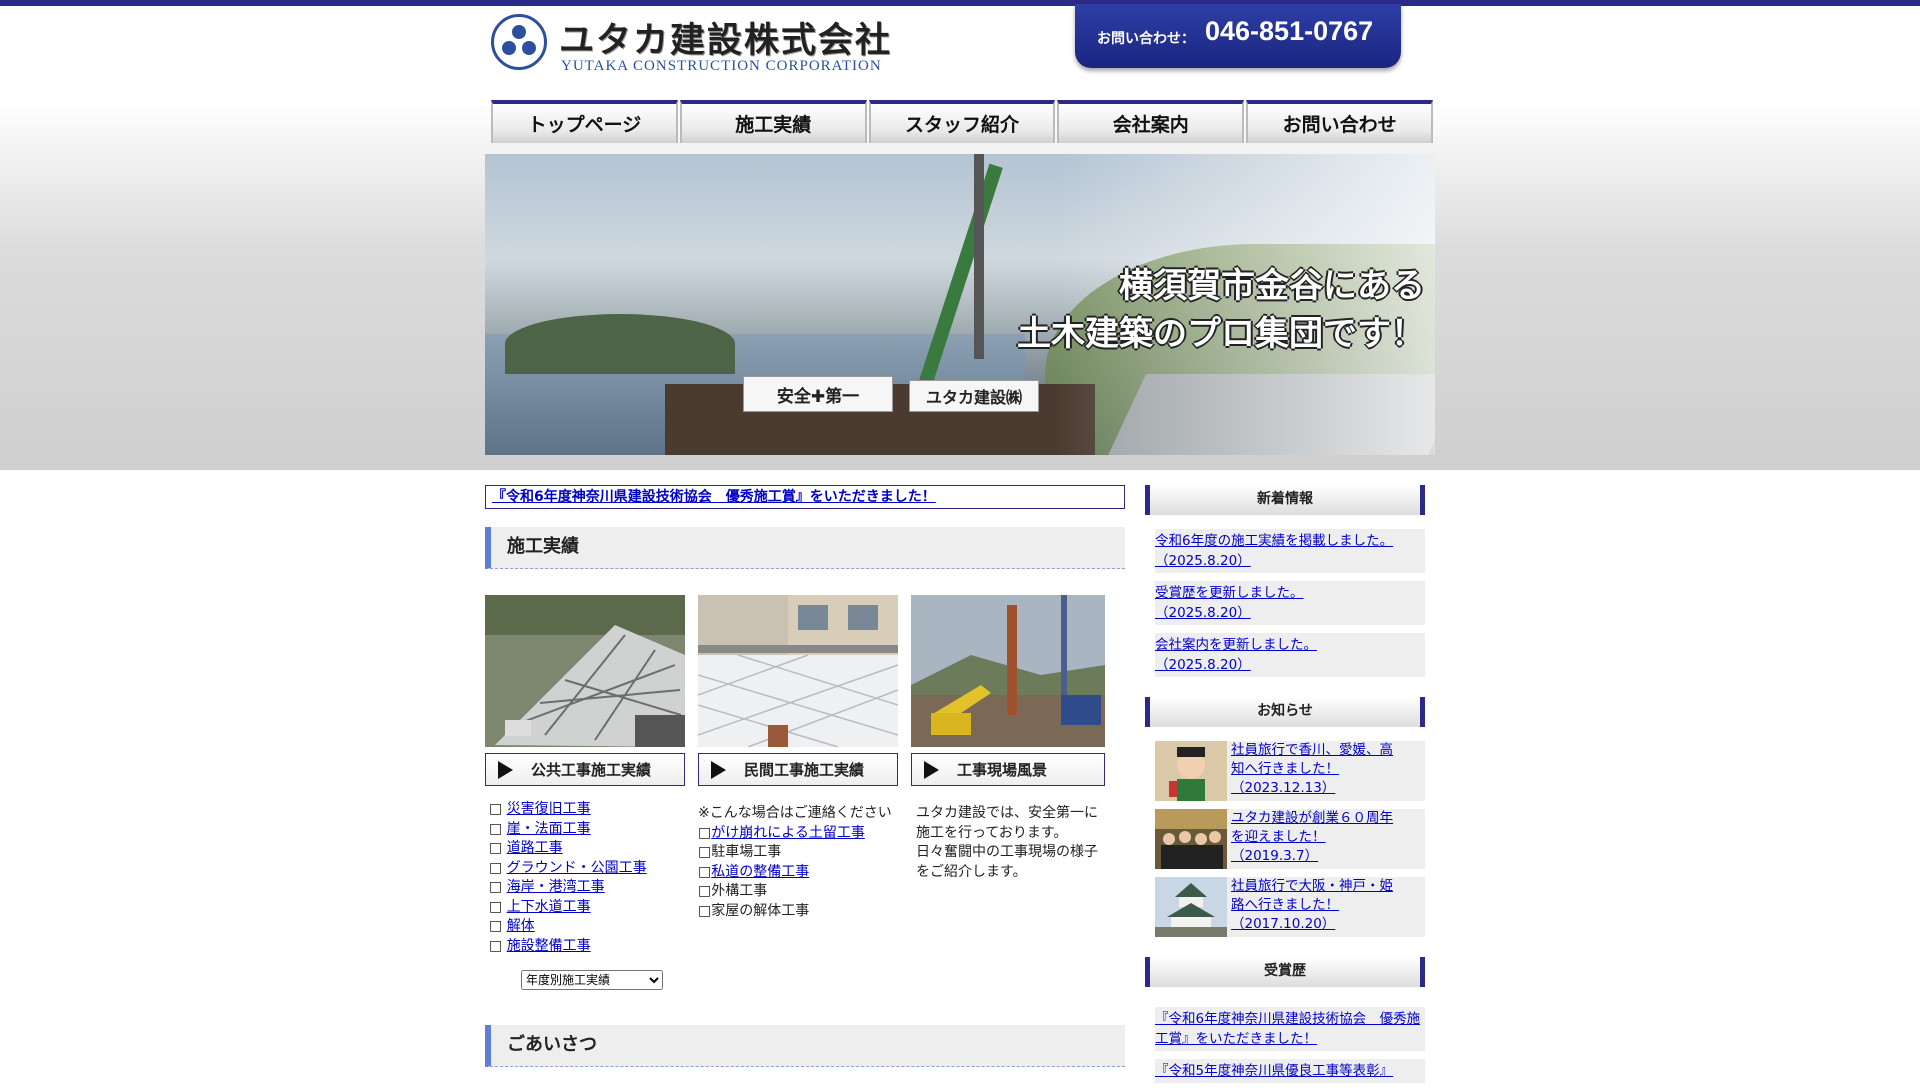 This screenshot has height=1091, width=1920. I want to click on notice-thumbnail-castle, so click(1191, 907).